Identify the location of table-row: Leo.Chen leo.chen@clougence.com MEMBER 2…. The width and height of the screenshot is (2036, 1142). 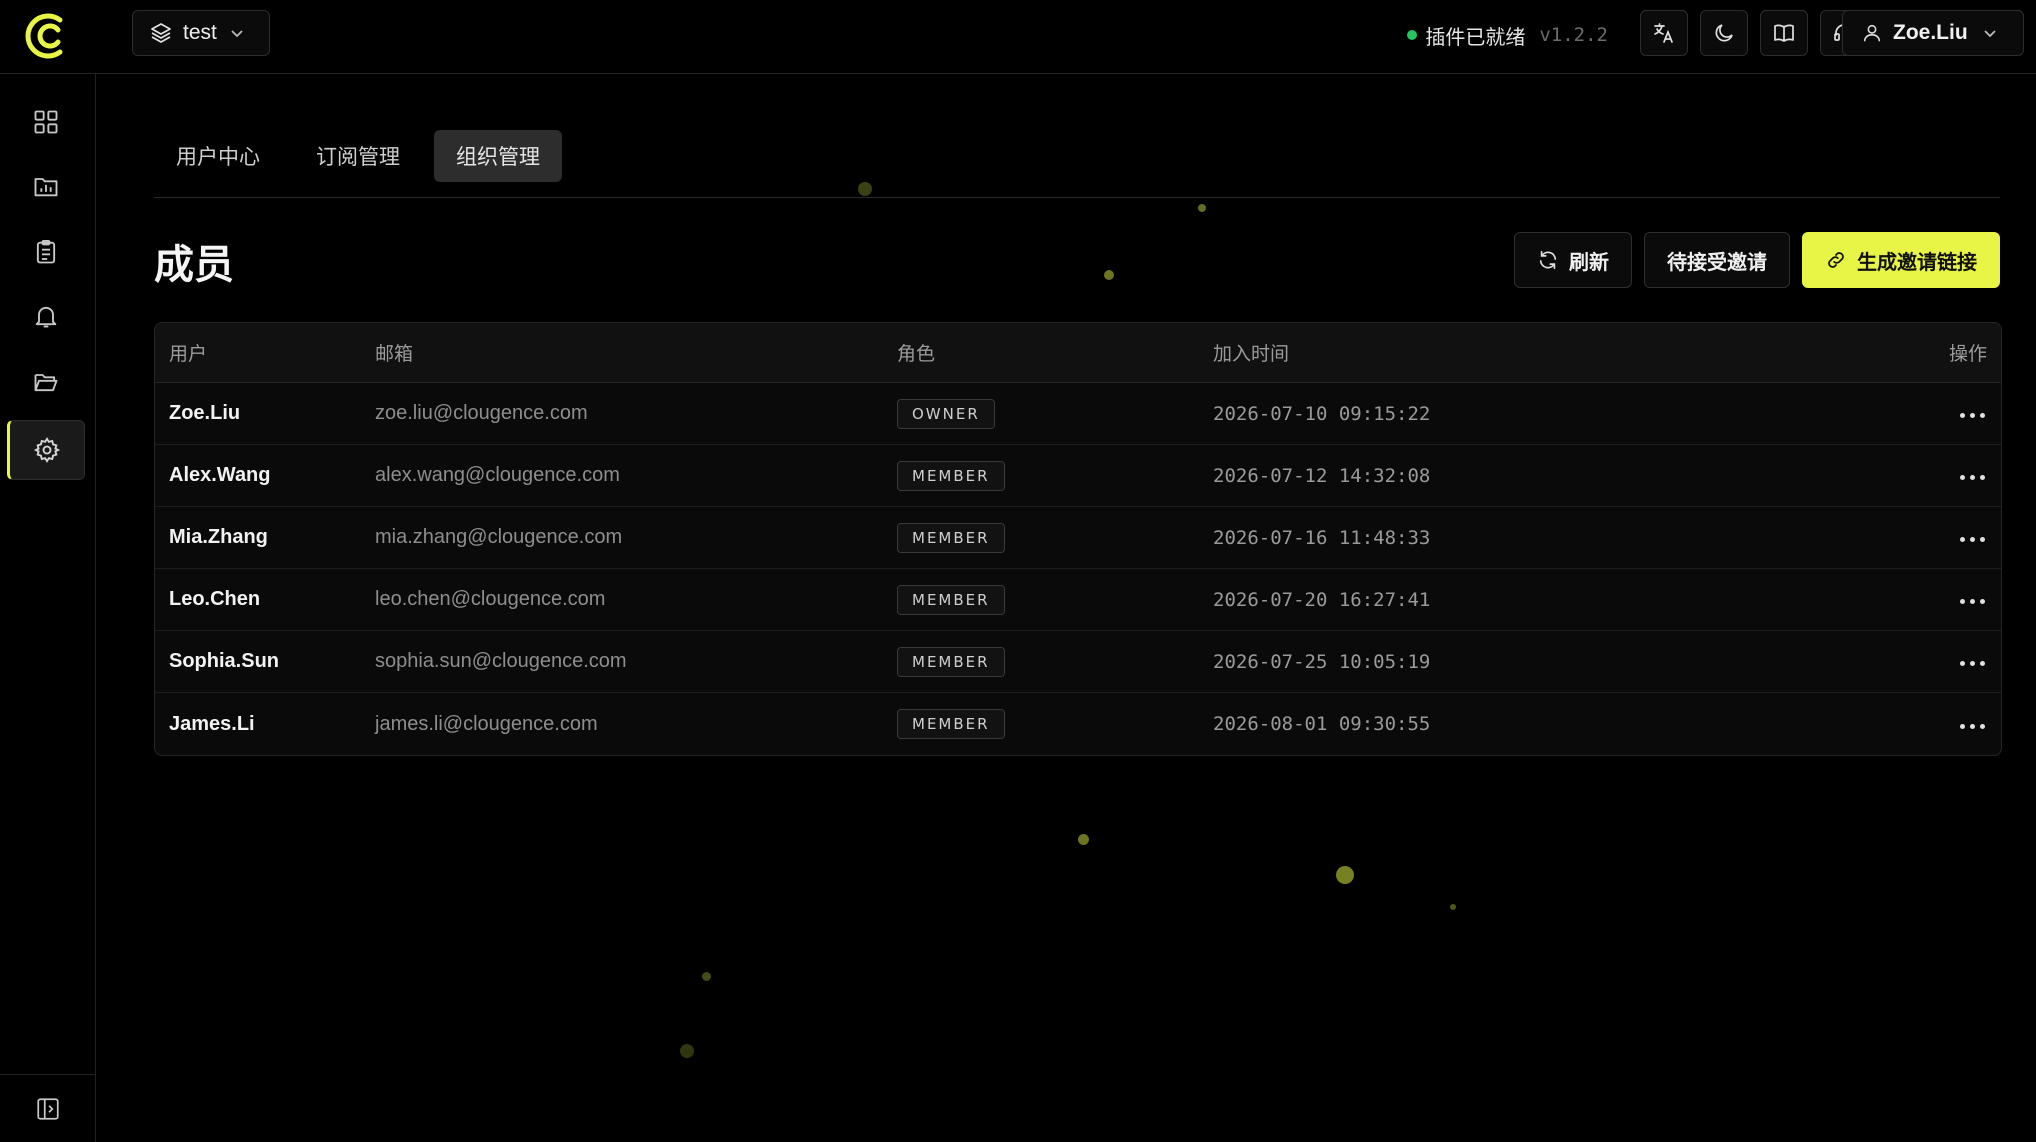
(1078, 600).